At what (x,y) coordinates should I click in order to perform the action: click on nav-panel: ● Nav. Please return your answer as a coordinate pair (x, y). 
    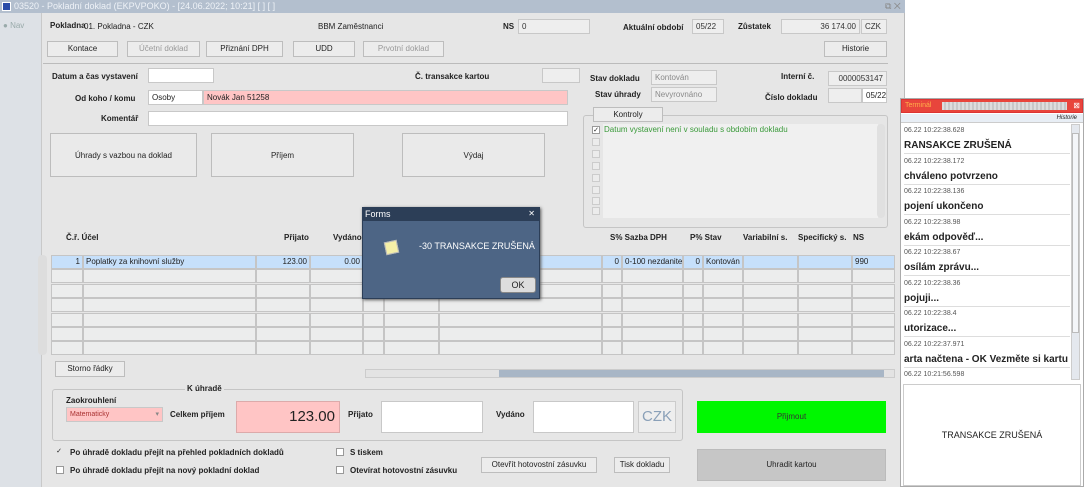
    Looking at the image, I should click on (21, 250).